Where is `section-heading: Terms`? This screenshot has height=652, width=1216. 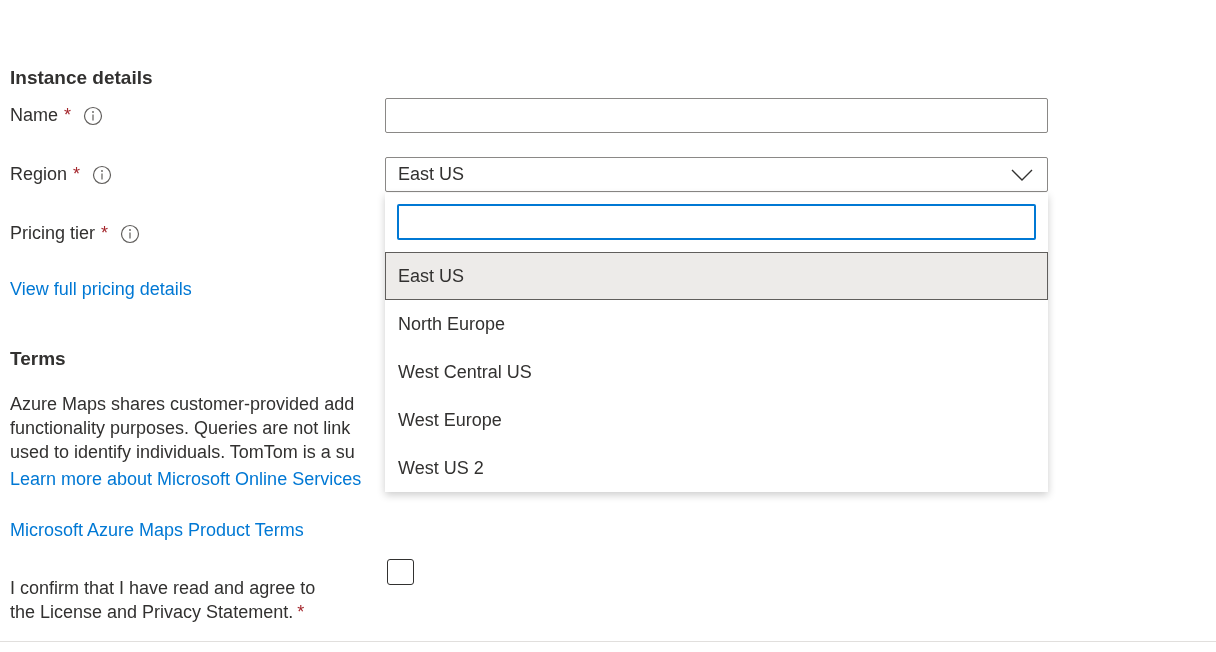 section-heading: Terms is located at coordinates (38, 359).